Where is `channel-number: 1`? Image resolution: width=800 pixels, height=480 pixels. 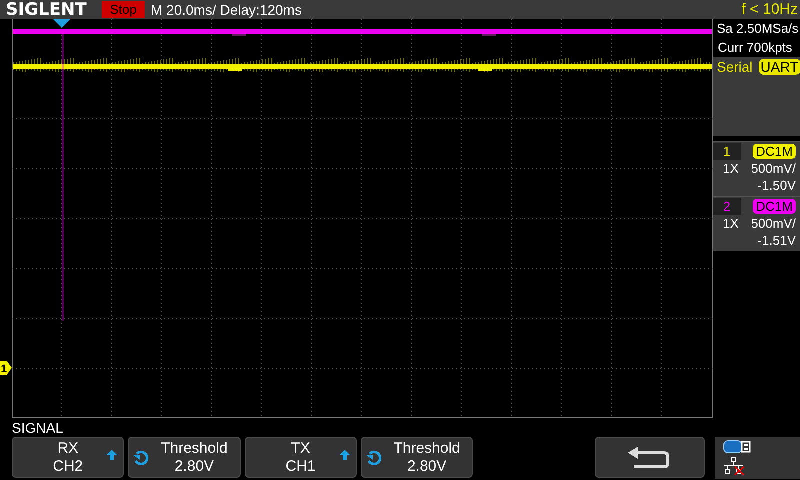
channel-number: 1 is located at coordinates (727, 151).